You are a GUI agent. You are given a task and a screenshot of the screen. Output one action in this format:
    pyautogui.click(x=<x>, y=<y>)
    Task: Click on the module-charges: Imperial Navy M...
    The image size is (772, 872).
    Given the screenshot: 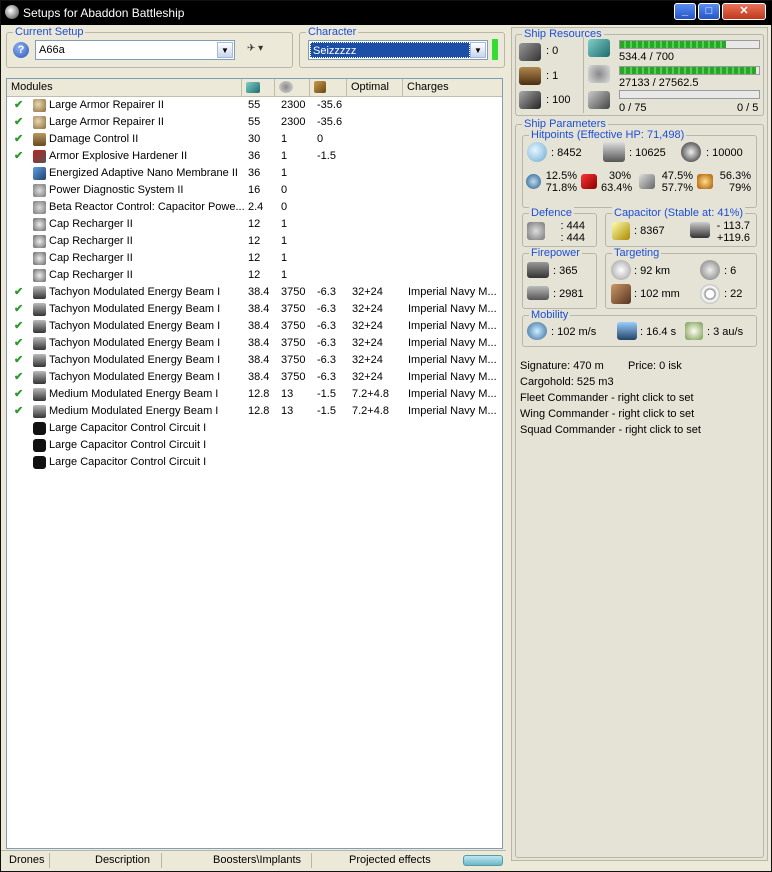 What is the action you would take?
    pyautogui.click(x=452, y=360)
    